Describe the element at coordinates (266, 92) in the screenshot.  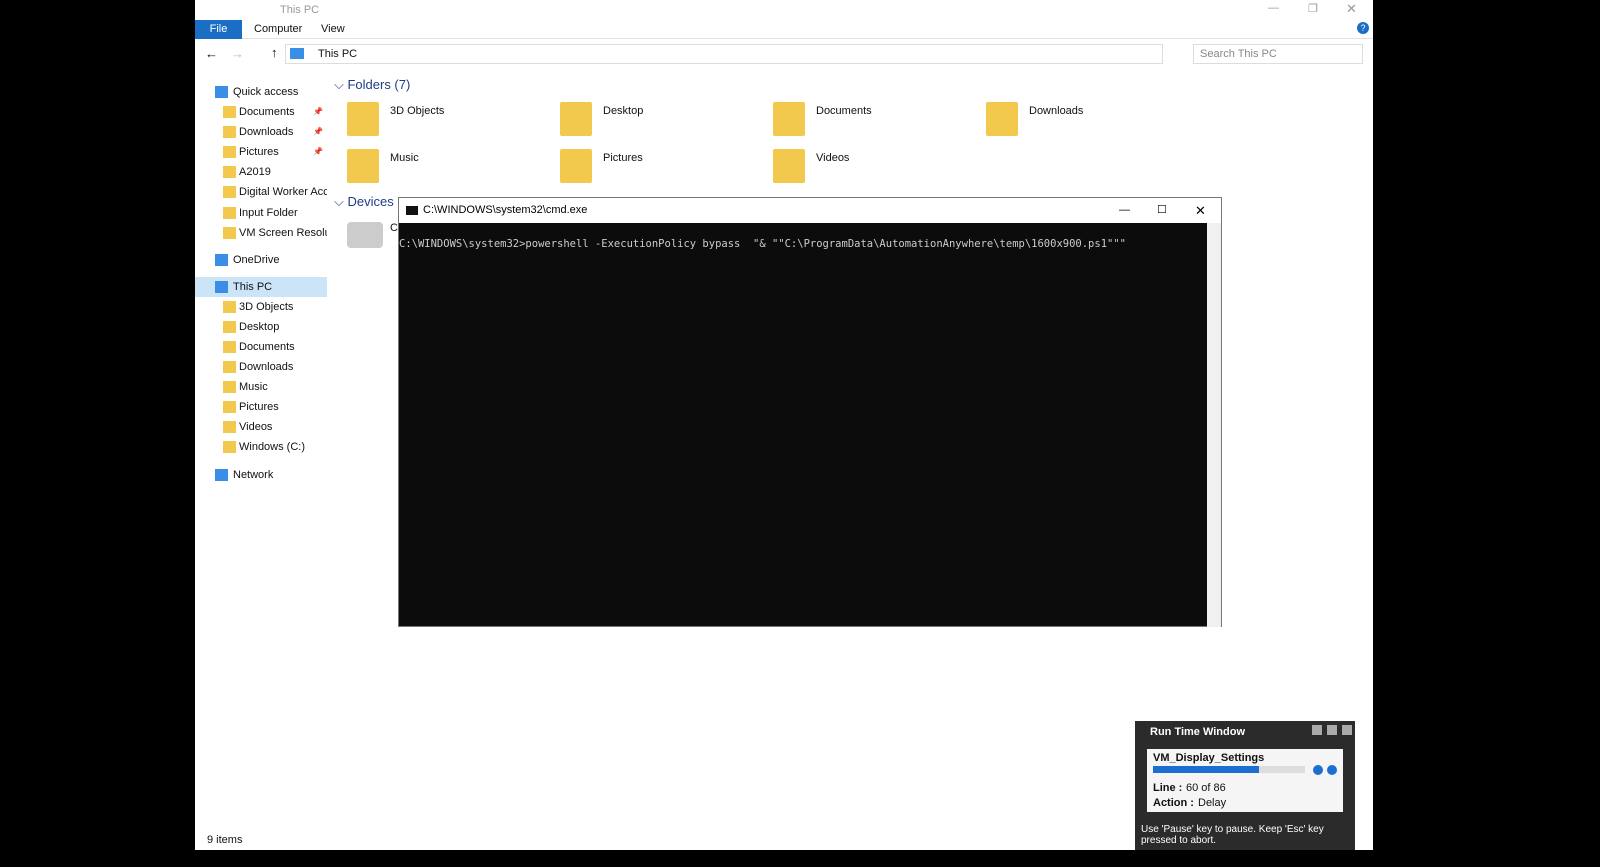
I see `nav-item-label: Quick access` at that location.